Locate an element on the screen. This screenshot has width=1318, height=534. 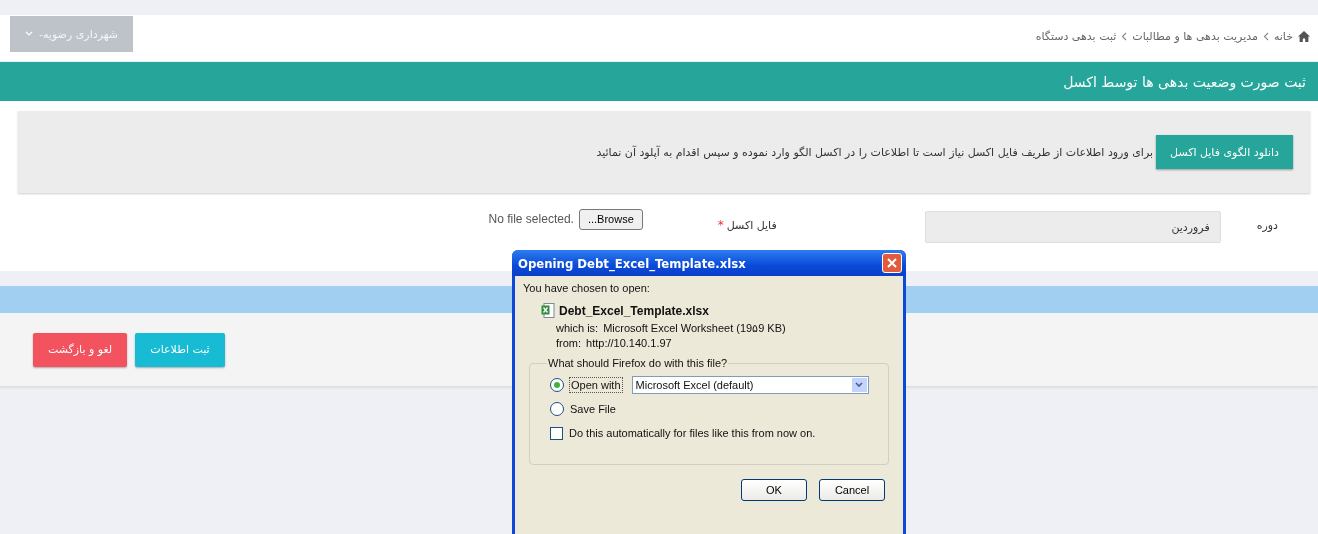
option-label: Save File is located at coordinates (593, 409).